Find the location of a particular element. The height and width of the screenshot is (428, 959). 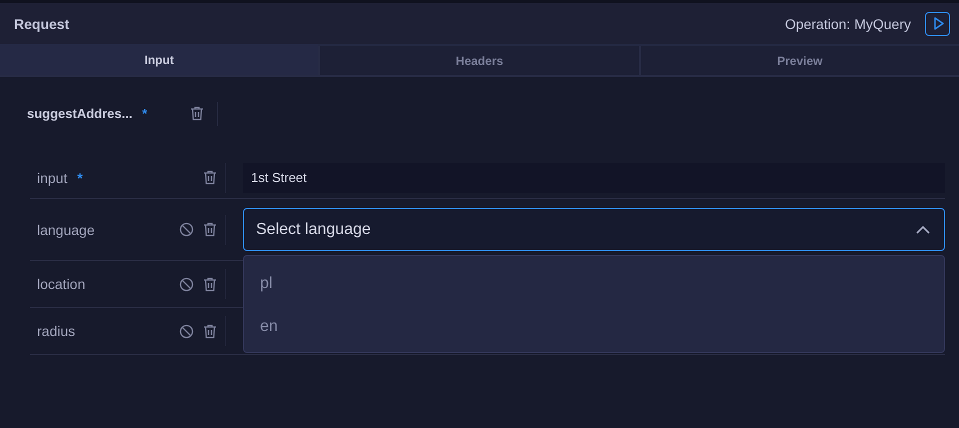

chevron-icon is located at coordinates (923, 230).